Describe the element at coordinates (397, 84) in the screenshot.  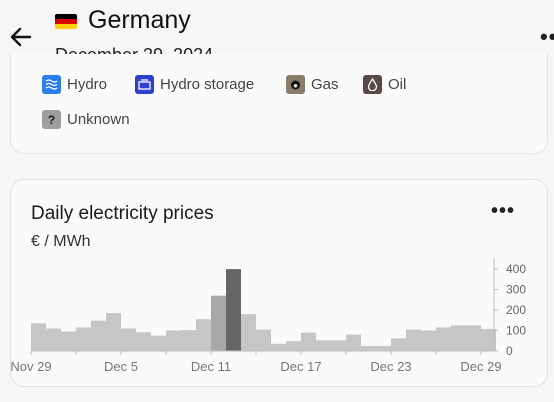
I see `legend-label: Oil` at that location.